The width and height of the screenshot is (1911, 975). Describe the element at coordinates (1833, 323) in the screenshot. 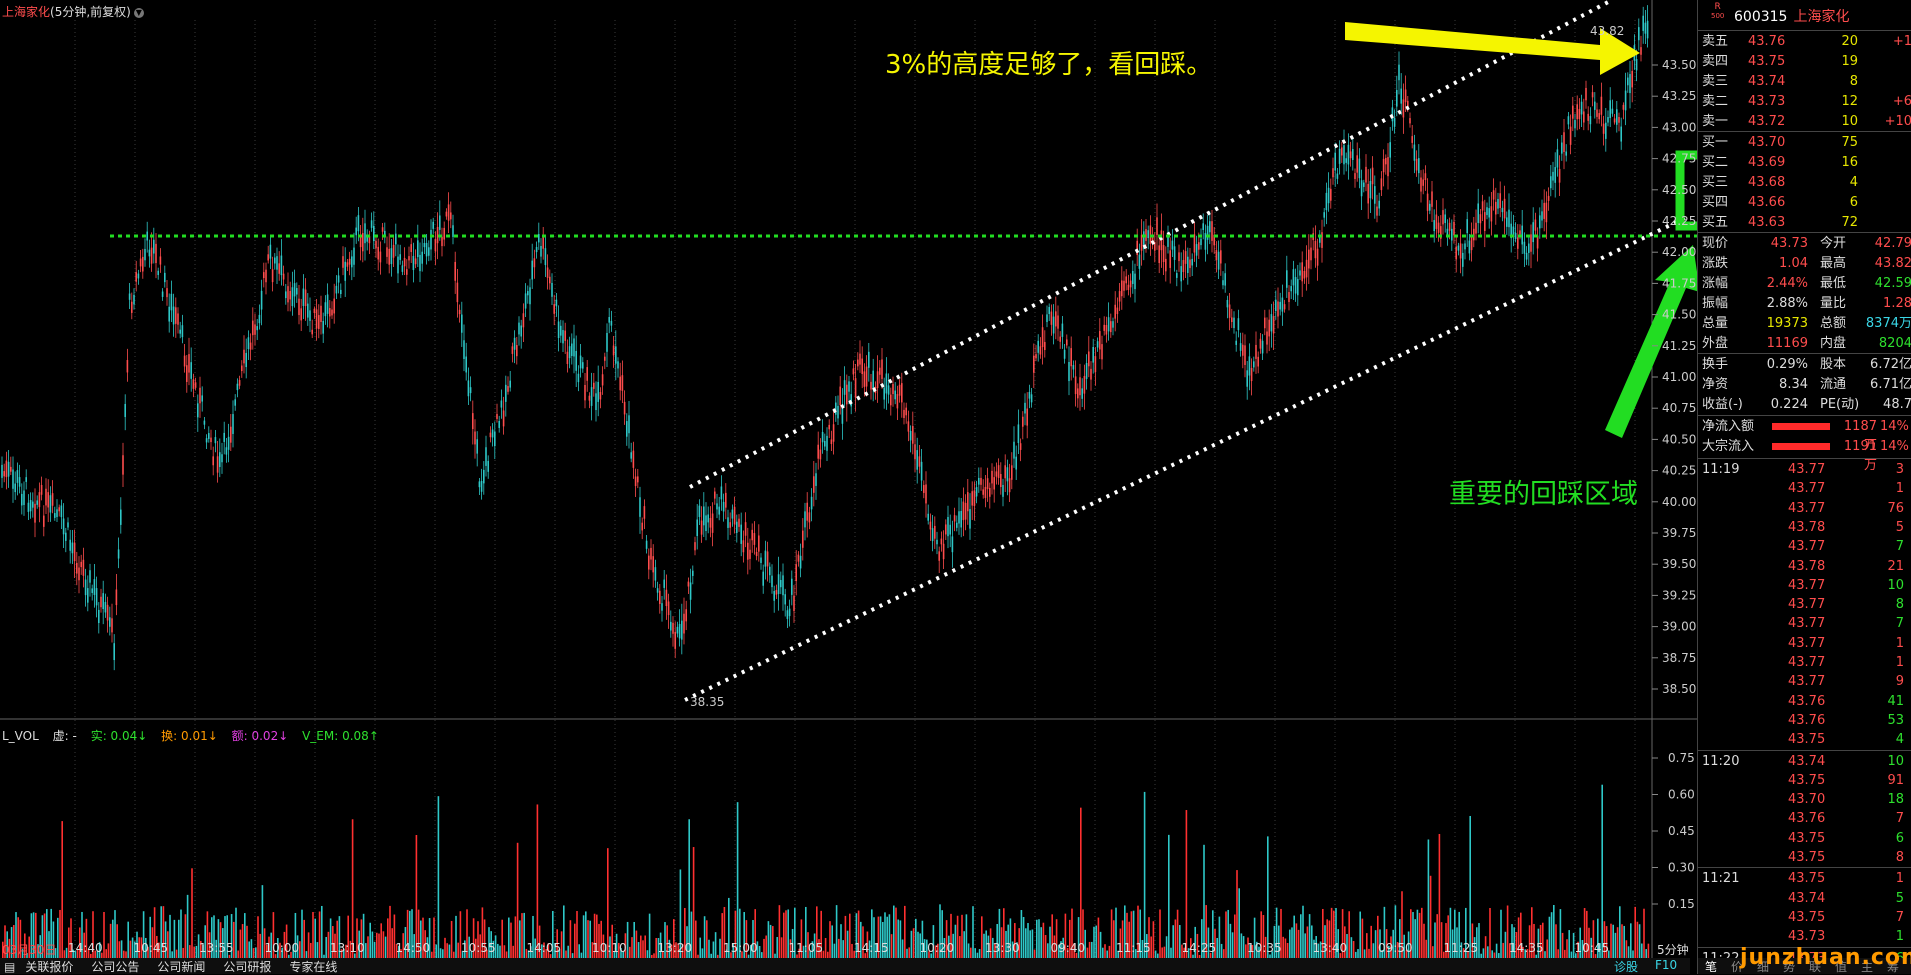

I see `stat-label: 总额` at that location.